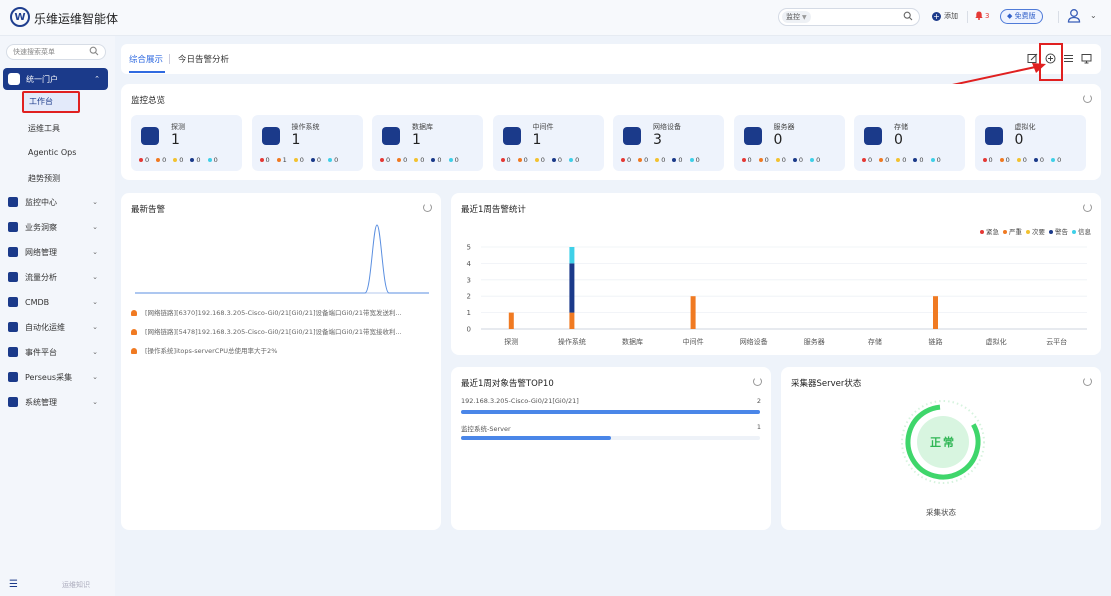  I want to click on top-bar: W 乐维运维智能体 监控 ▼ + 添加 3 ◆ 免费版 ⌄, so click(555, 18).